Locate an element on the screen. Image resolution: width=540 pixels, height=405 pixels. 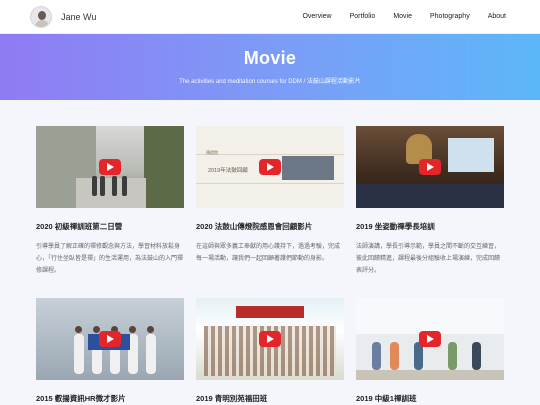
video-card: 2015 叡揚資訊HR微才影片 is located at coordinates (110, 351).